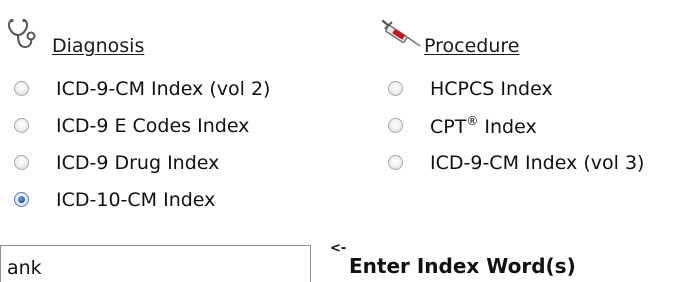 The width and height of the screenshot is (700, 282). Describe the element at coordinates (491, 88) in the screenshot. I see `radio-label: HCPCS Index` at that location.